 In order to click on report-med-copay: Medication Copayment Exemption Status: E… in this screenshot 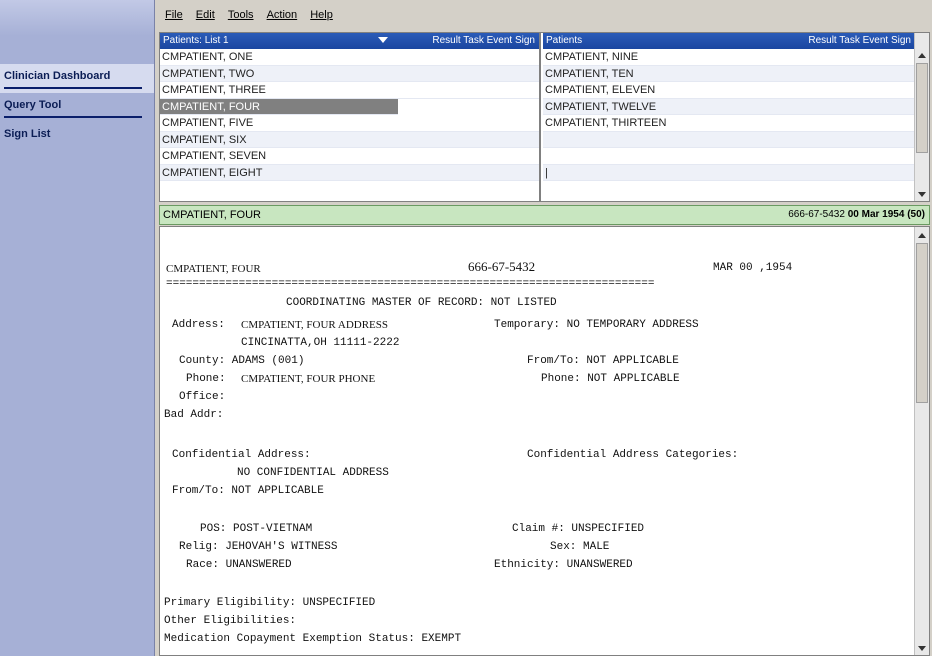, I will do `click(313, 639)`.